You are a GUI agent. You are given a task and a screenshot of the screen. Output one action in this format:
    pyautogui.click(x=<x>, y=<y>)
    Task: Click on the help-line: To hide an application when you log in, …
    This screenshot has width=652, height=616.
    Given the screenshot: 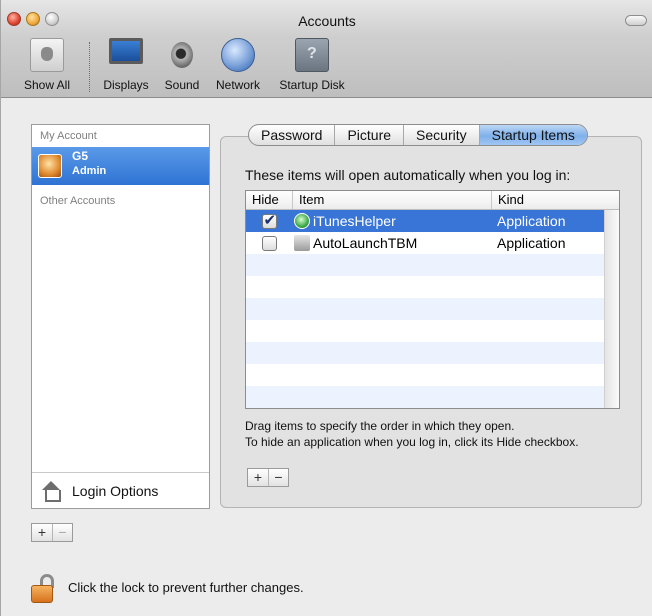 What is the action you would take?
    pyautogui.click(x=412, y=442)
    